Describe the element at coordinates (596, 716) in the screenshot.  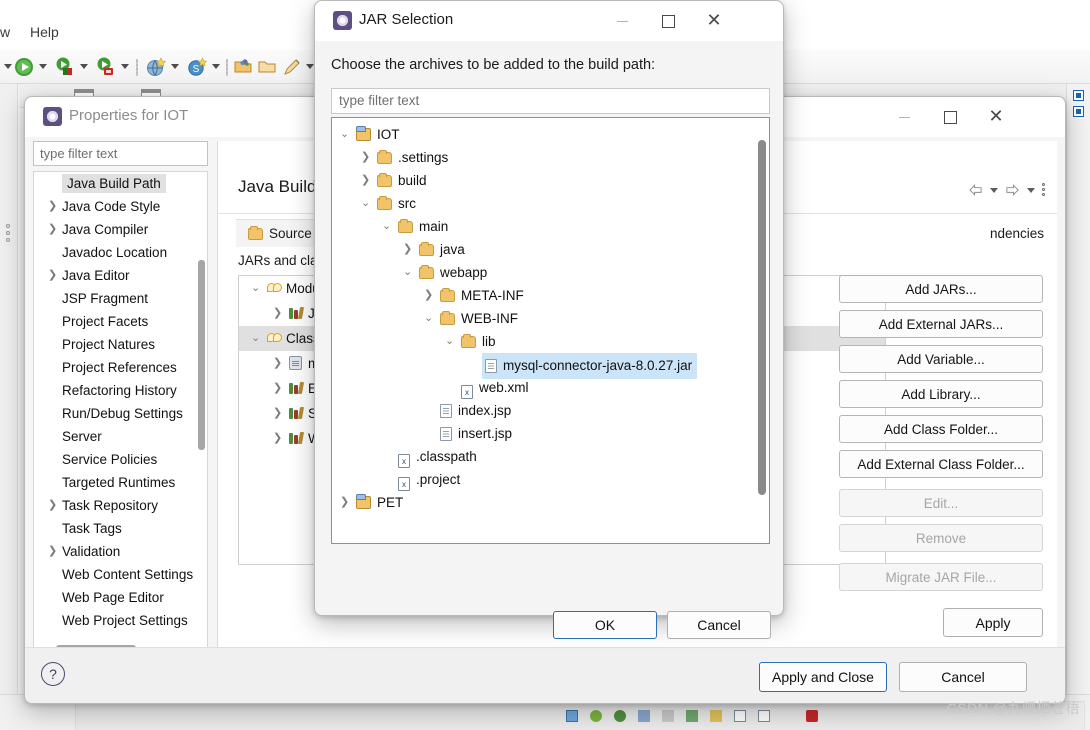
I see `status-icon-run` at that location.